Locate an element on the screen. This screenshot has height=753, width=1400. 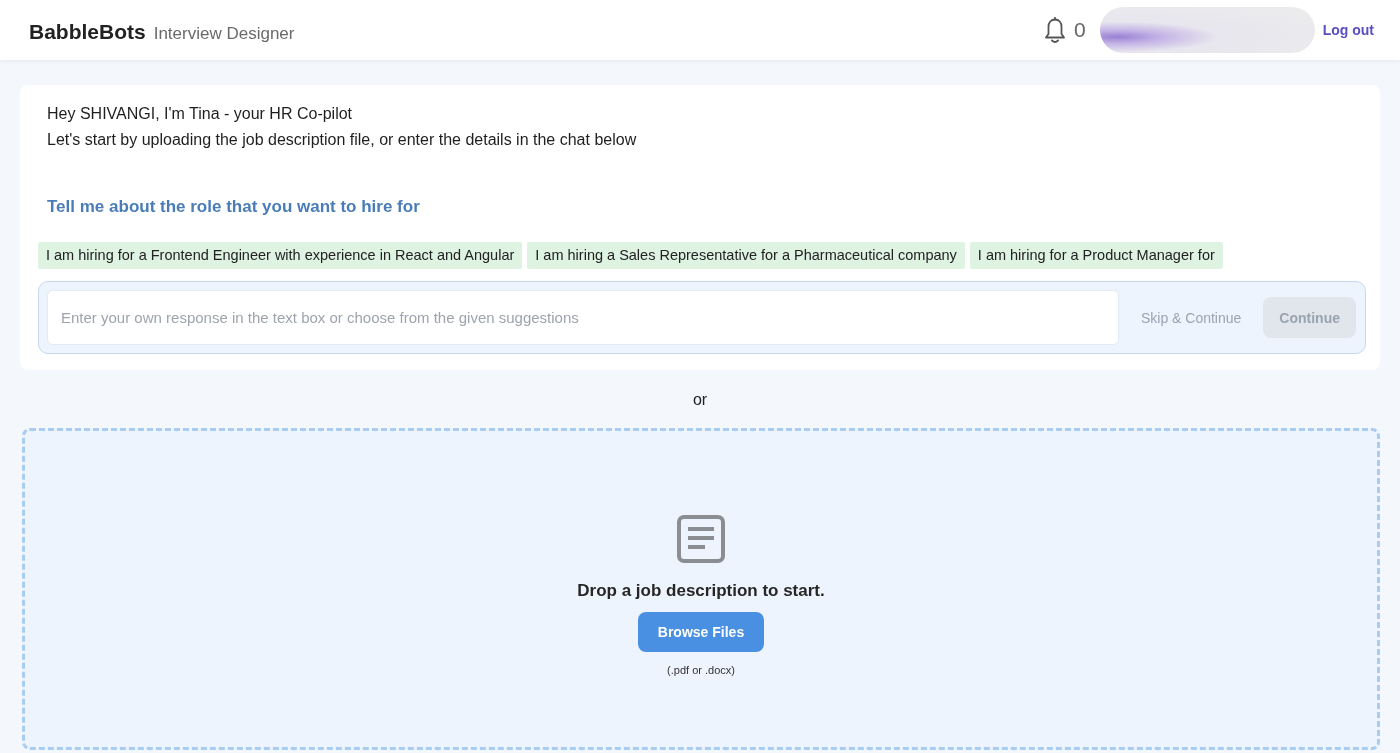
file-type-hint: (.pdf or .docx) is located at coordinates (701, 670).